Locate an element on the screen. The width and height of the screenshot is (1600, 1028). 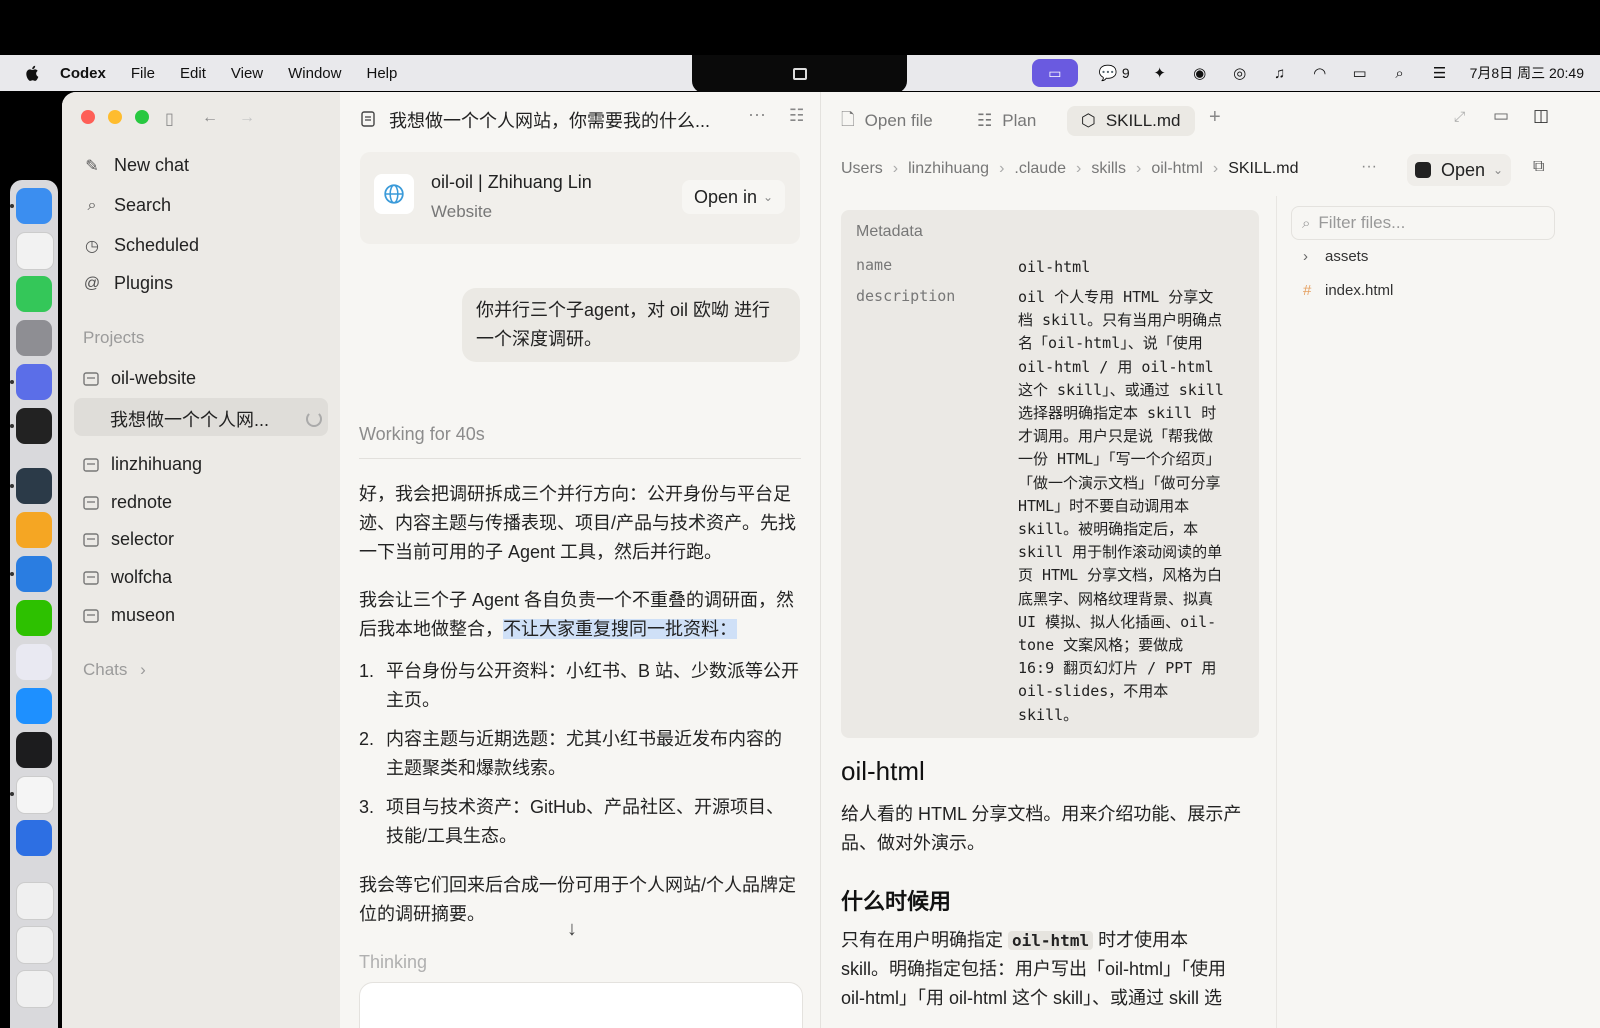
battery-icon: ▭ is located at coordinates (1360, 73).